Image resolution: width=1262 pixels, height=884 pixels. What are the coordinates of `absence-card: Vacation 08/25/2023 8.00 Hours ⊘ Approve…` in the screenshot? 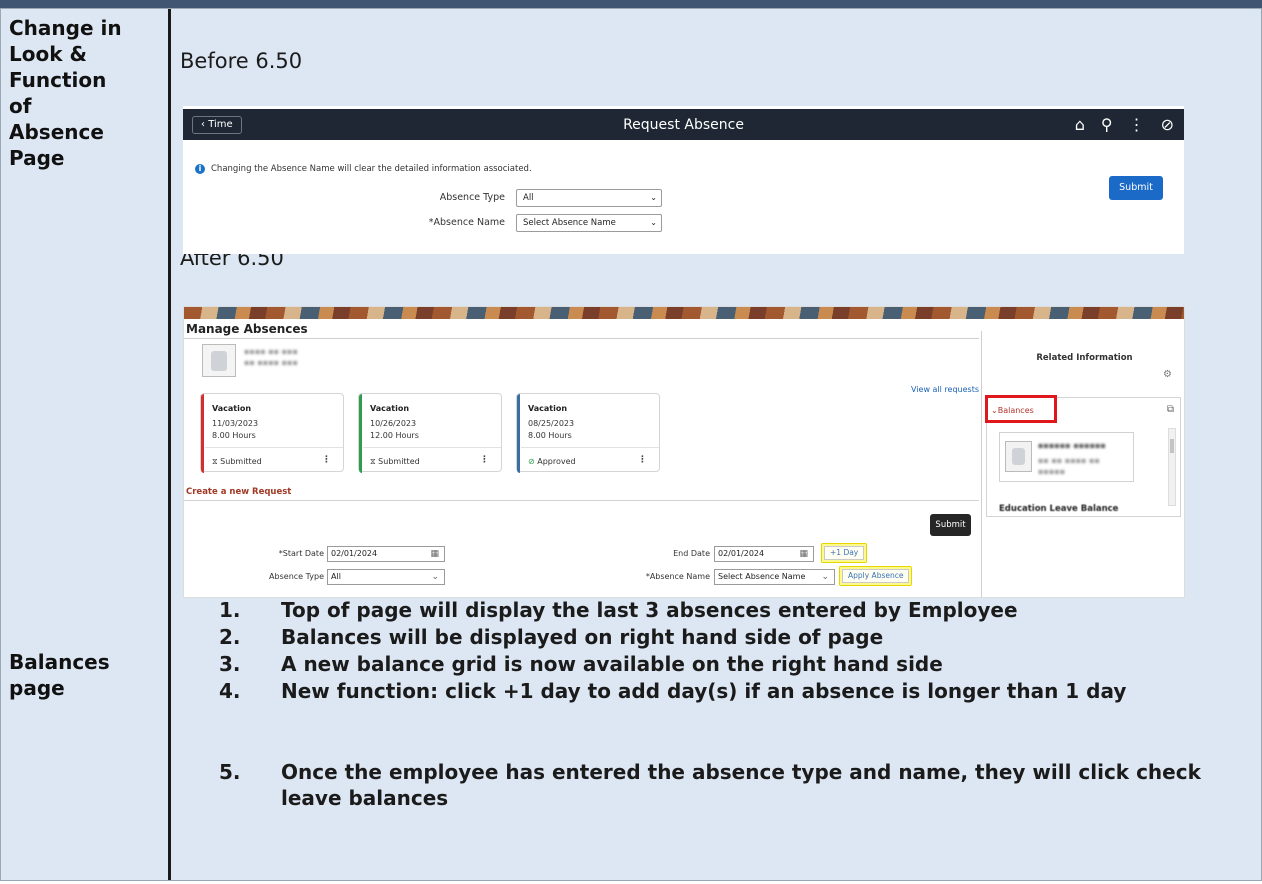 It's located at (588, 433).